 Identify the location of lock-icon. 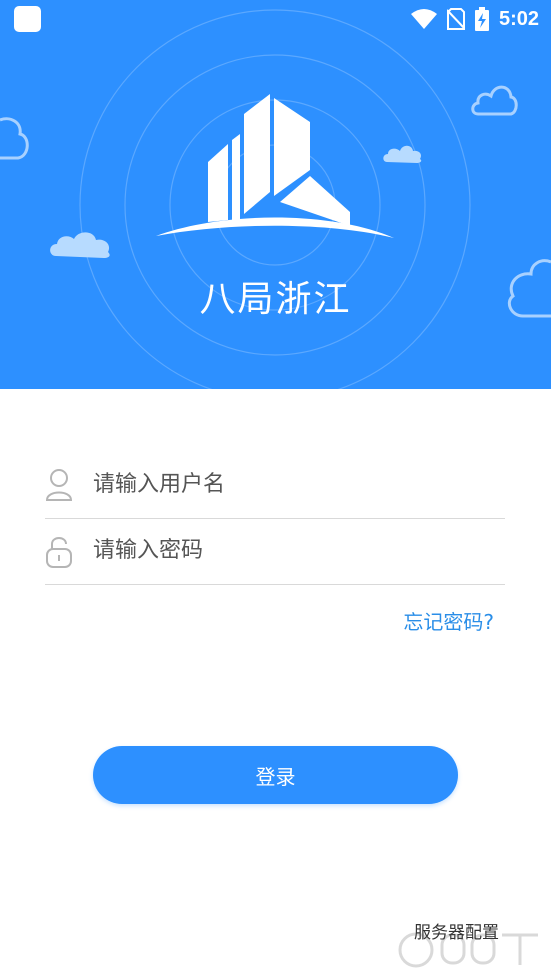
(59, 552).